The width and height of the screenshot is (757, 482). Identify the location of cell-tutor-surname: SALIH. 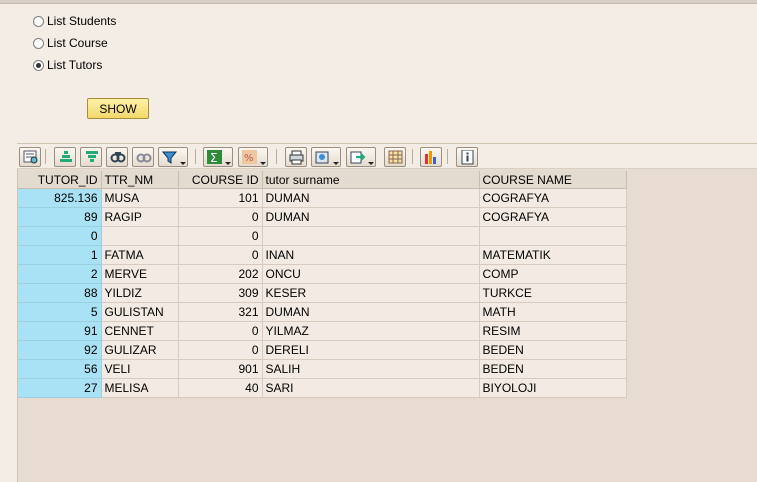
(371, 369).